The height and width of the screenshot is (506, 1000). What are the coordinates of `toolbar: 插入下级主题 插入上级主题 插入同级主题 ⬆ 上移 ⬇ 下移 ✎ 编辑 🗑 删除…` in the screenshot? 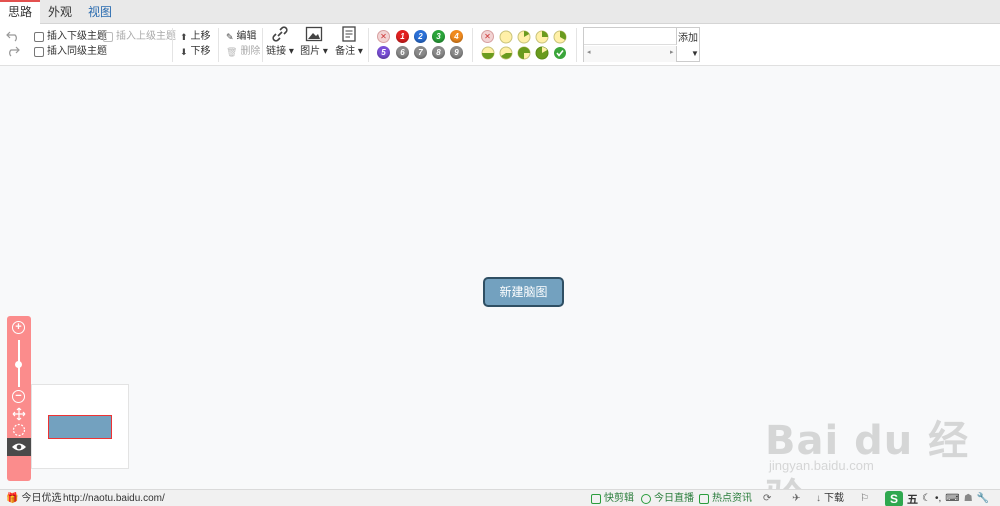 It's located at (500, 45).